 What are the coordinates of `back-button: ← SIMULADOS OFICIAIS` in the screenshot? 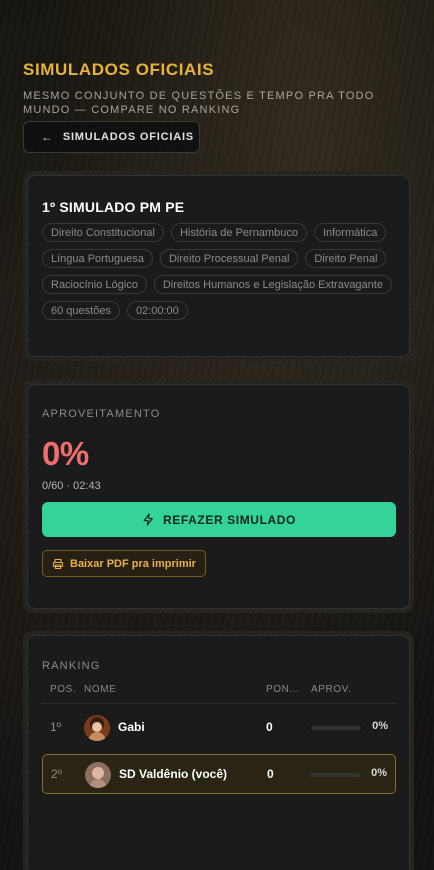 It's located at (111, 137).